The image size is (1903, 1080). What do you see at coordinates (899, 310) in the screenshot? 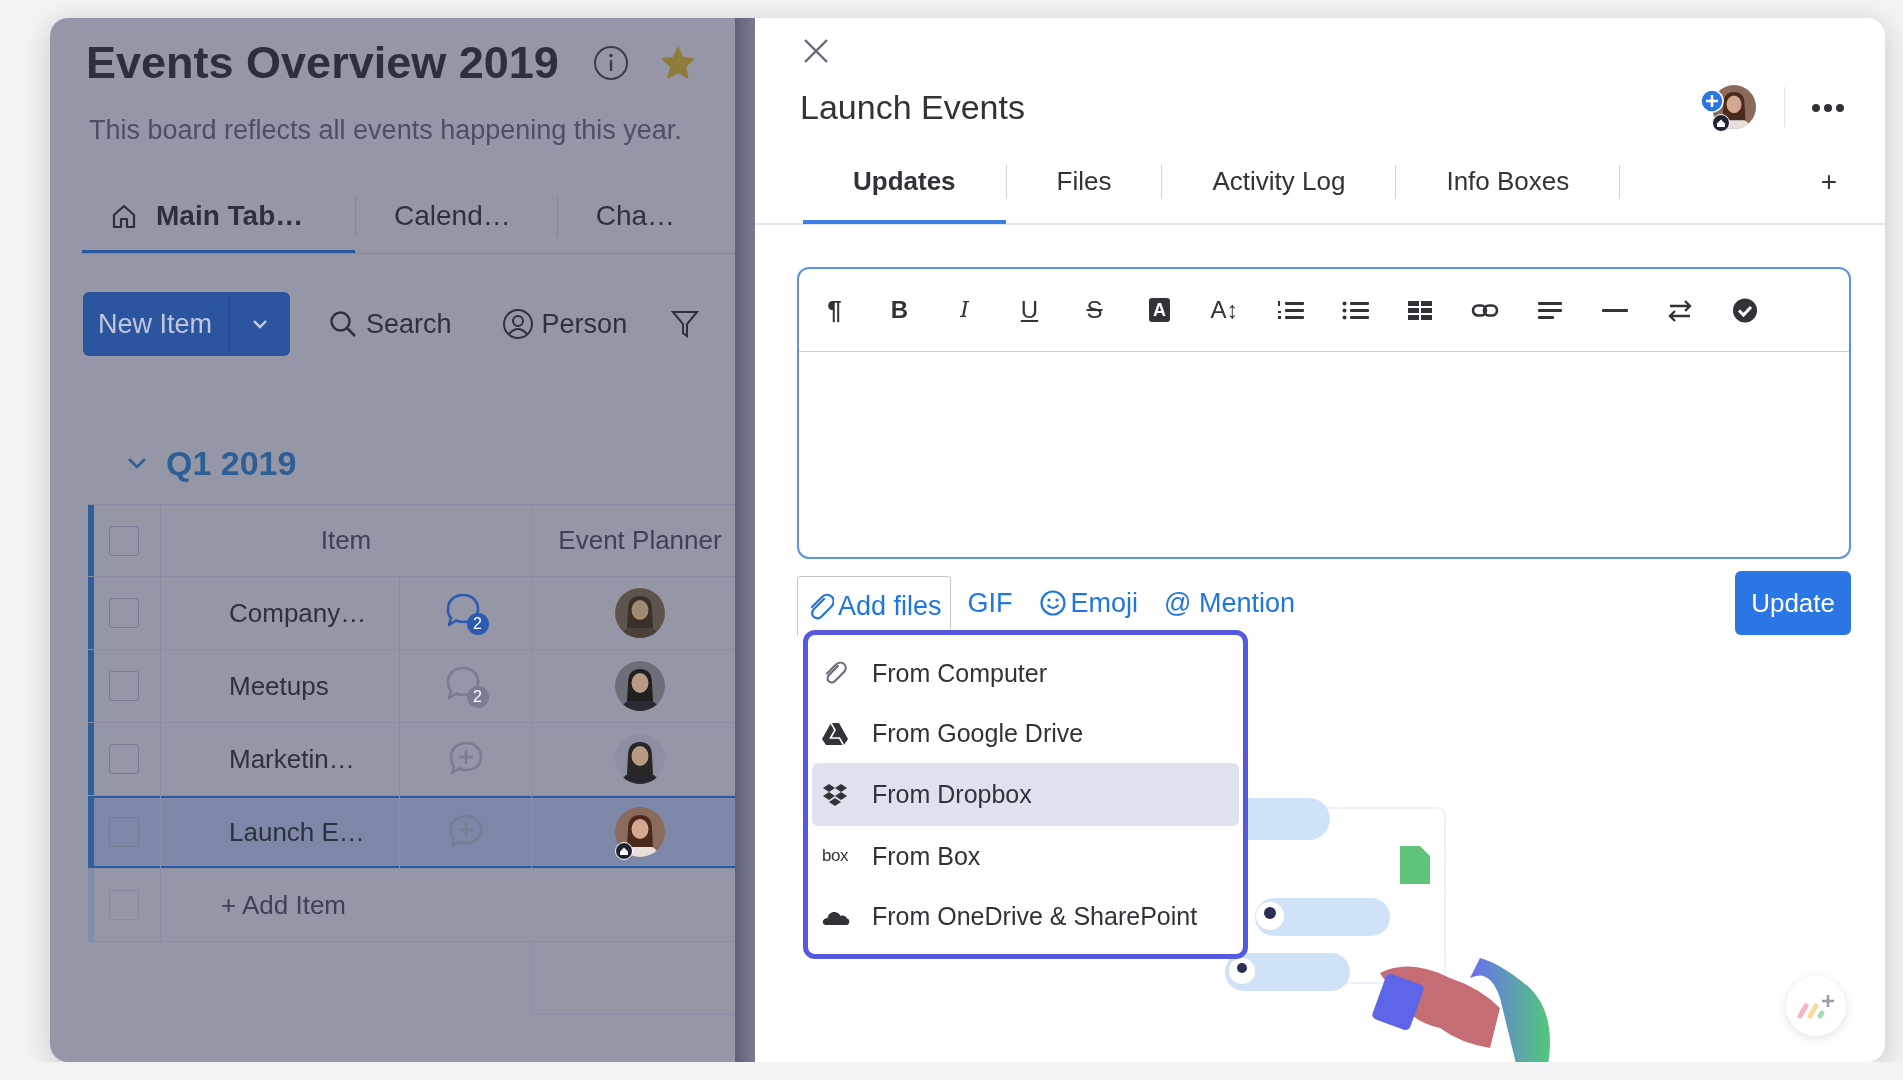
I see `bold-button: B` at bounding box center [899, 310].